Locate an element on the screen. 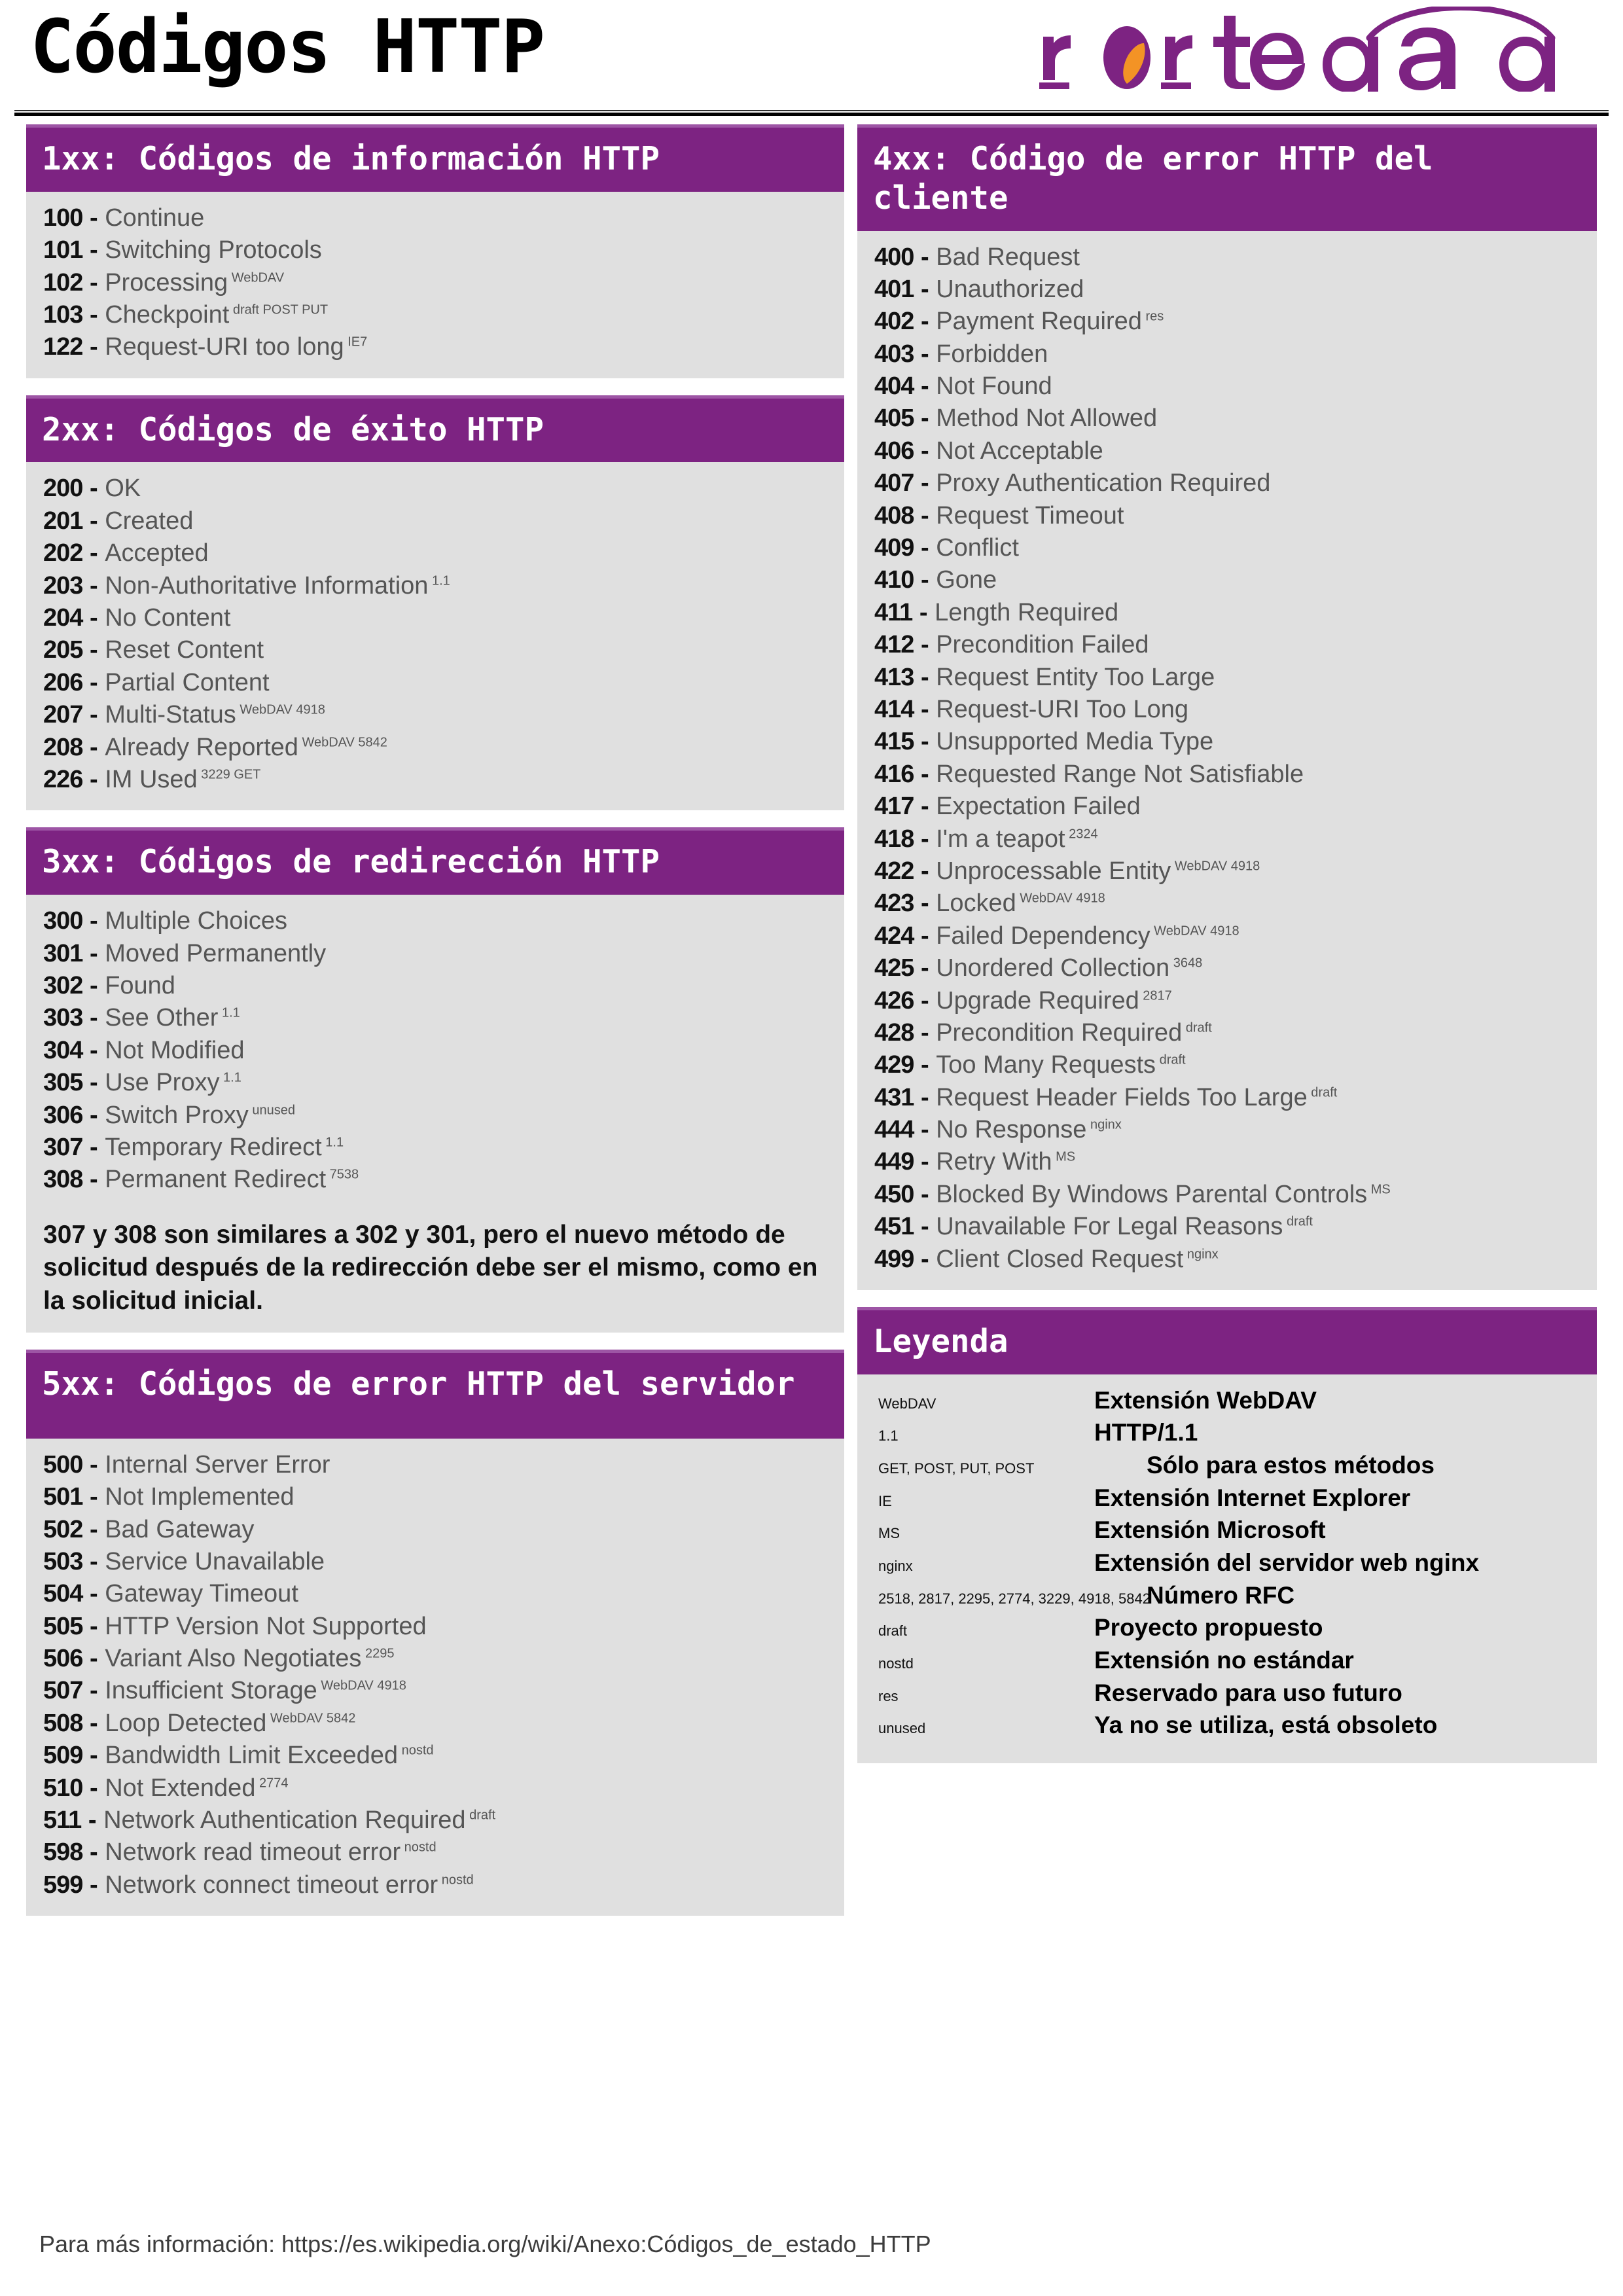 The height and width of the screenshot is (2296, 1623). code-number: 413 is located at coordinates (894, 677).